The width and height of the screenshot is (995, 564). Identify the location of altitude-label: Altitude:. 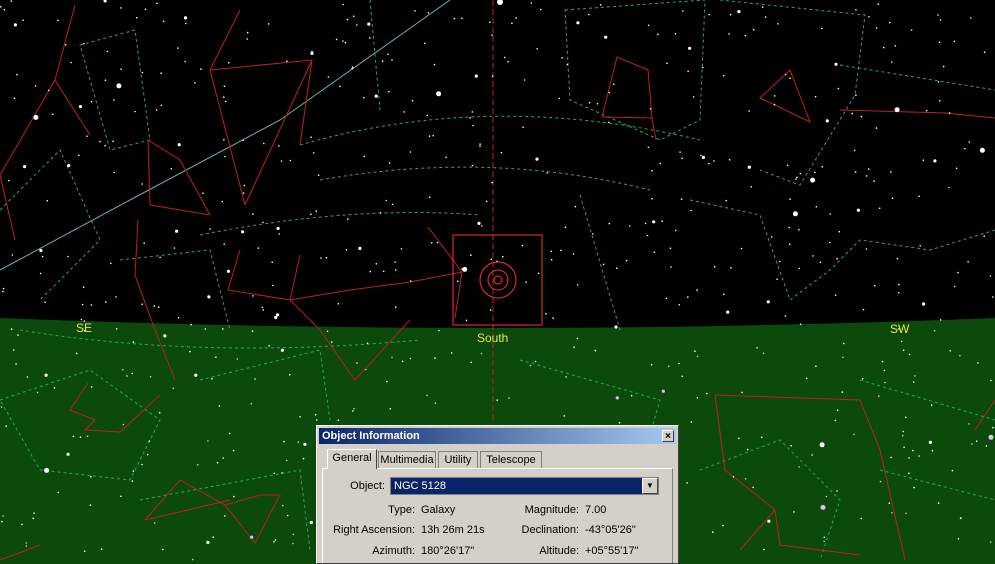
(559, 551).